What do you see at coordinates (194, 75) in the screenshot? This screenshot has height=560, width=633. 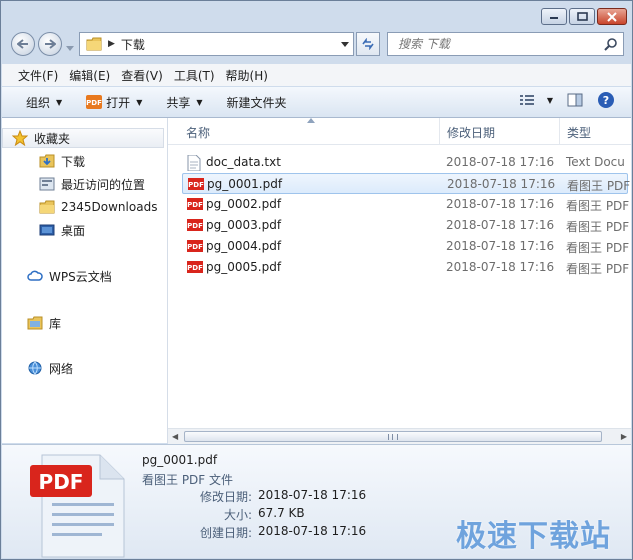 I see `menu-tools: 工具(T)` at bounding box center [194, 75].